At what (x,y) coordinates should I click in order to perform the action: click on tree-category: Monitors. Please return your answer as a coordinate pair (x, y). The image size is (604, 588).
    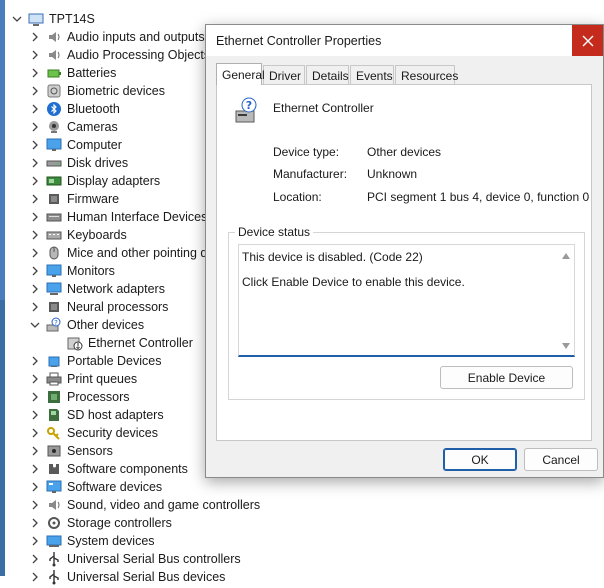
    Looking at the image, I should click on (71, 271).